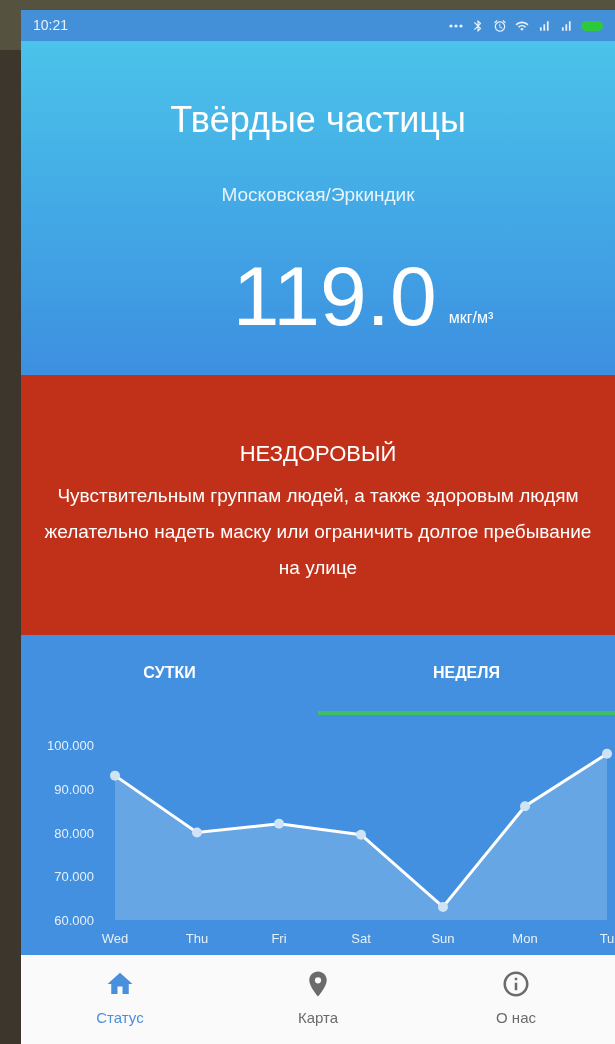  I want to click on x-axis-label: Fri, so click(279, 938).